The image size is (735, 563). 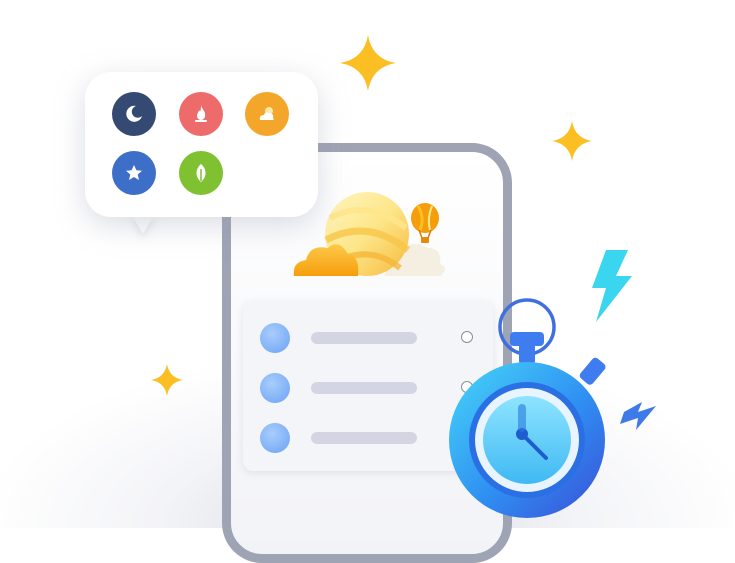 What do you see at coordinates (134, 173) in the screenshot?
I see `star-icon` at bounding box center [134, 173].